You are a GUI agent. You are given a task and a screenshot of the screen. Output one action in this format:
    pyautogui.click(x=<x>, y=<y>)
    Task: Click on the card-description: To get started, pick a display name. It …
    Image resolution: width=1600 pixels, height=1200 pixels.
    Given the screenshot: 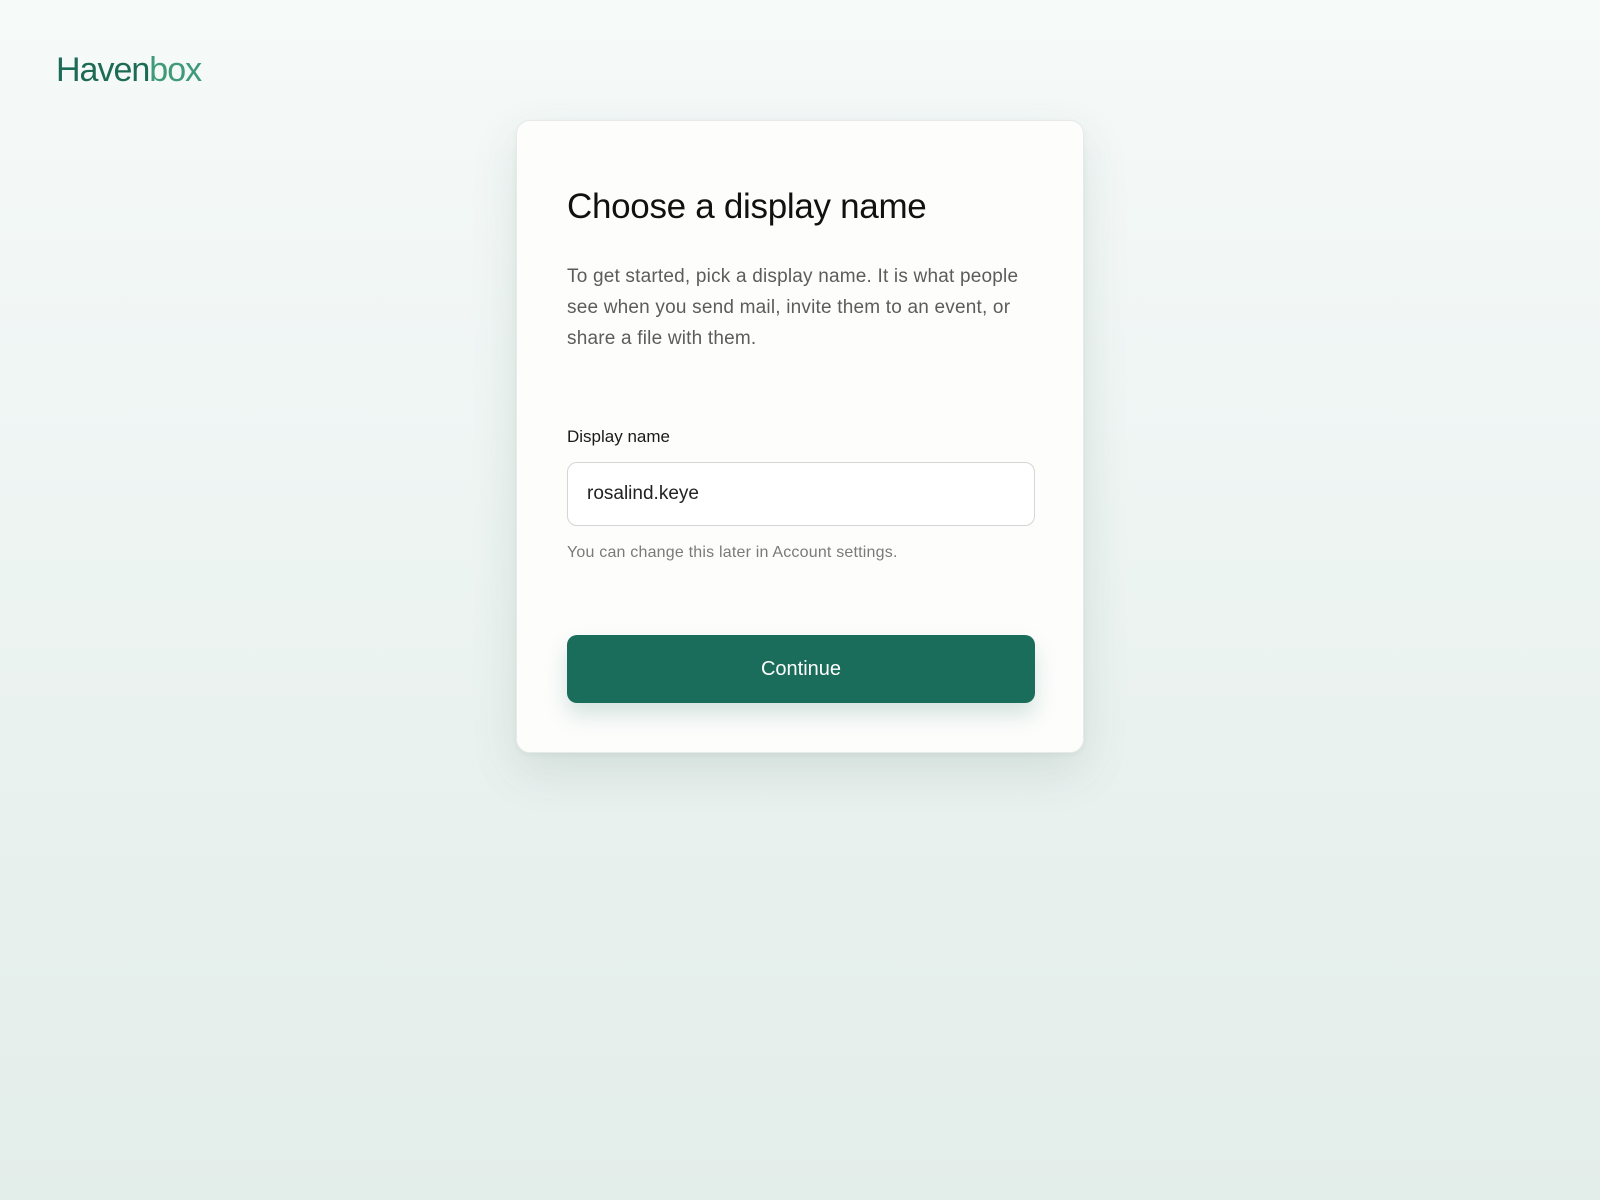 What is the action you would take?
    pyautogui.click(x=793, y=307)
    